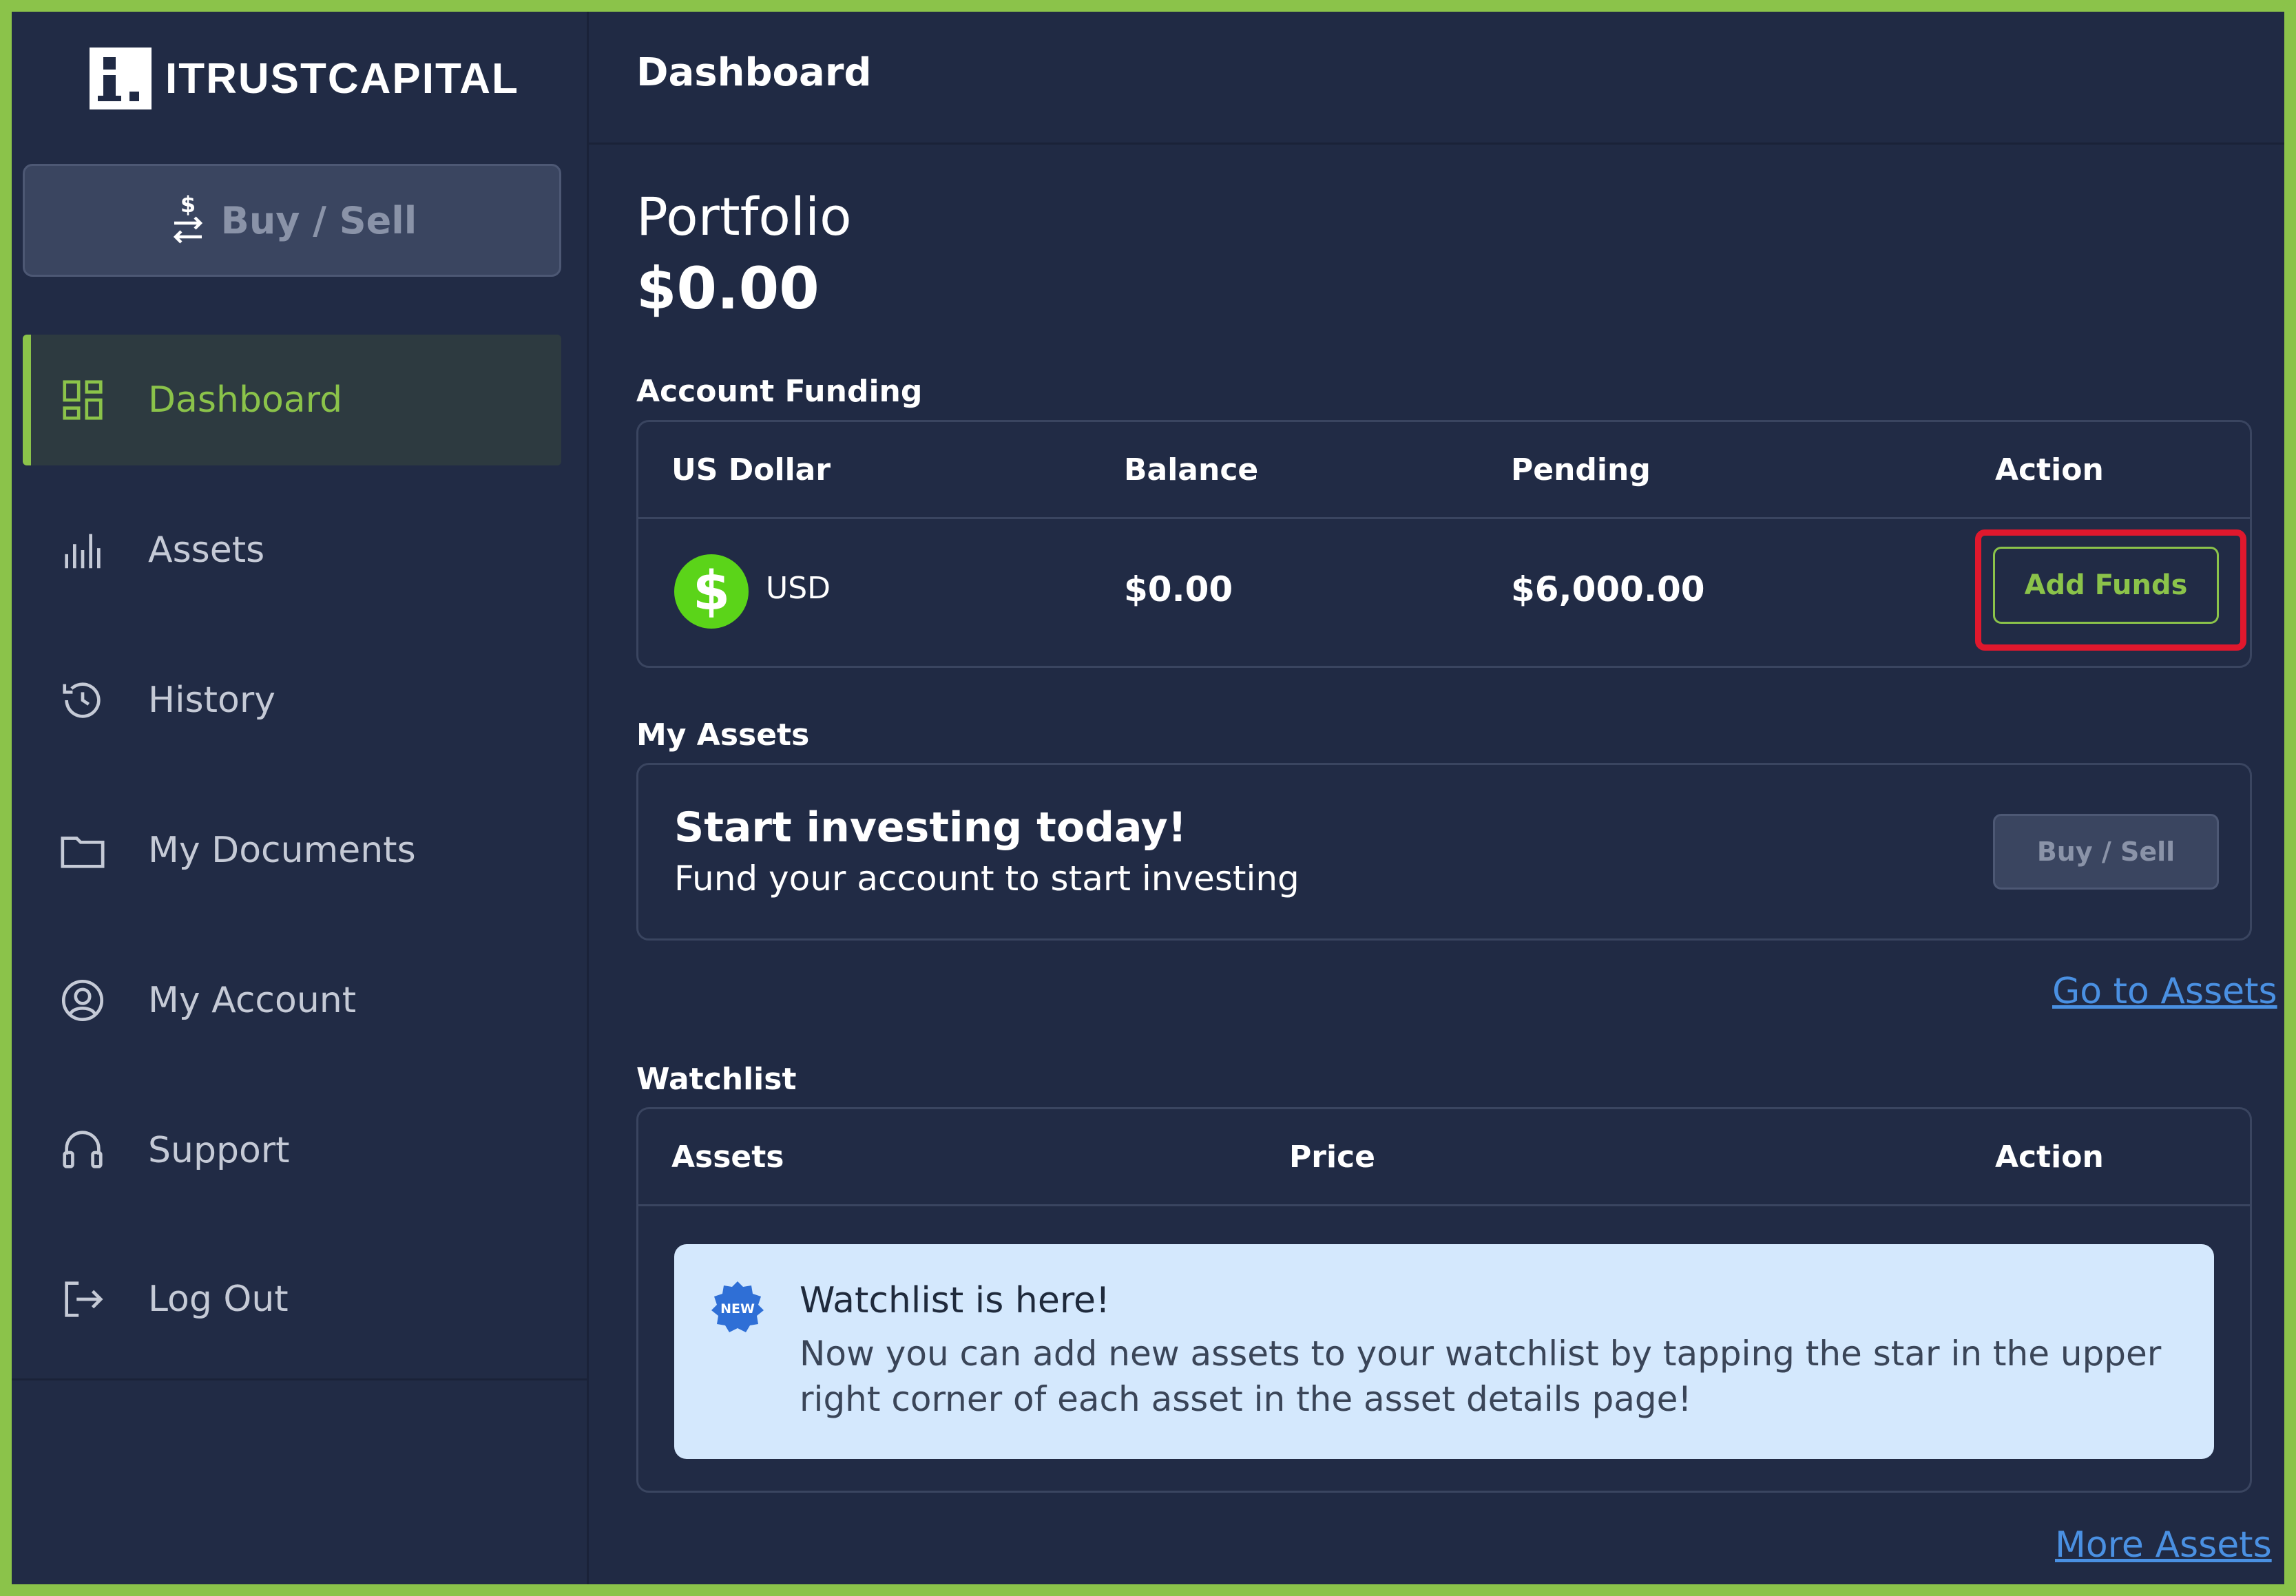  Describe the element at coordinates (292, 700) in the screenshot. I see `sidebar-item-history: History` at that location.